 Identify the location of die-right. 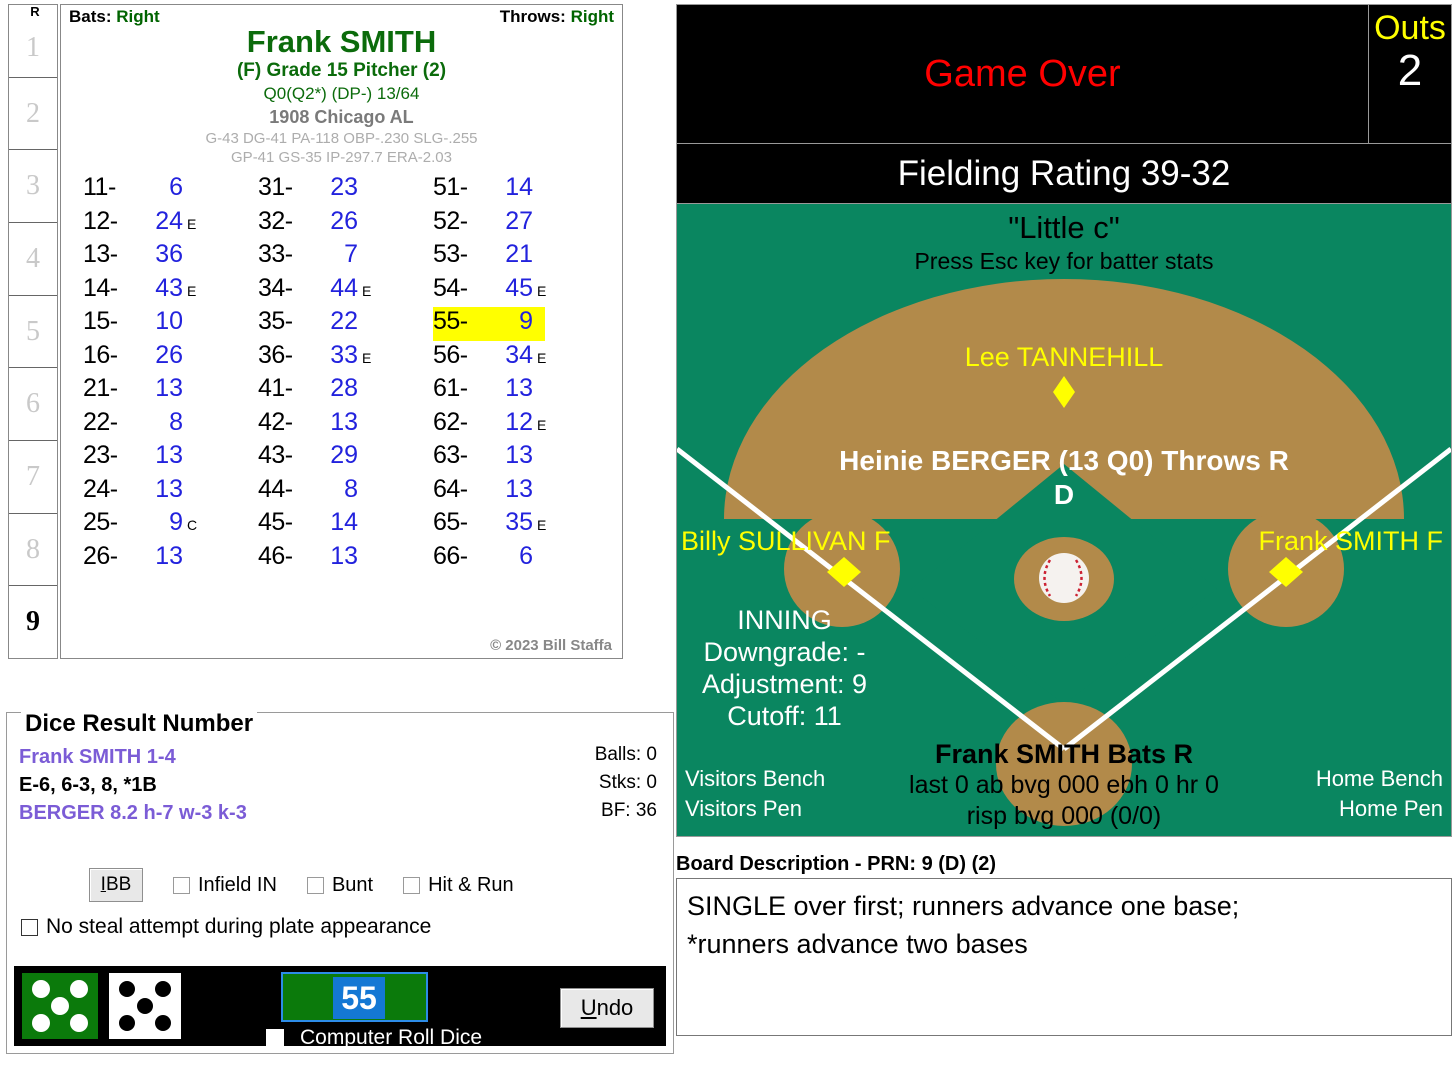
(145, 1006).